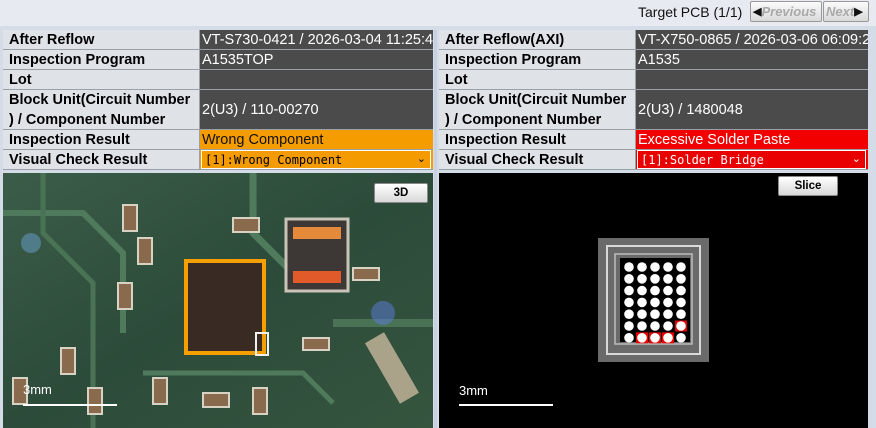  Describe the element at coordinates (435, 229) in the screenshot. I see `panel-divider` at that location.